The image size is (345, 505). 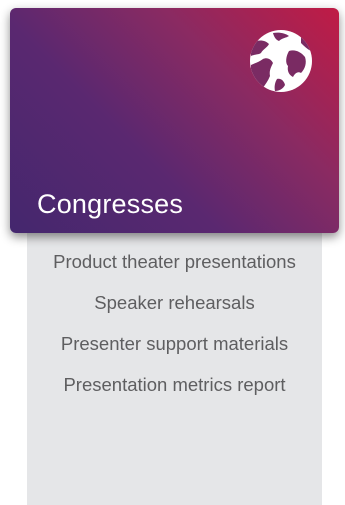 I want to click on list-item: Presentation metrics report, so click(x=174, y=384).